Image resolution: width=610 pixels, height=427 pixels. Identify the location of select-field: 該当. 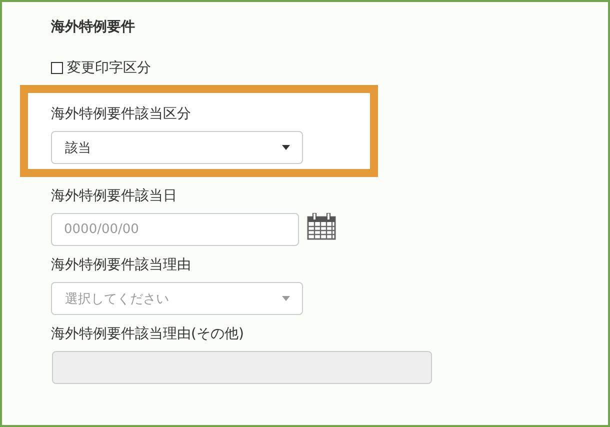
(177, 147).